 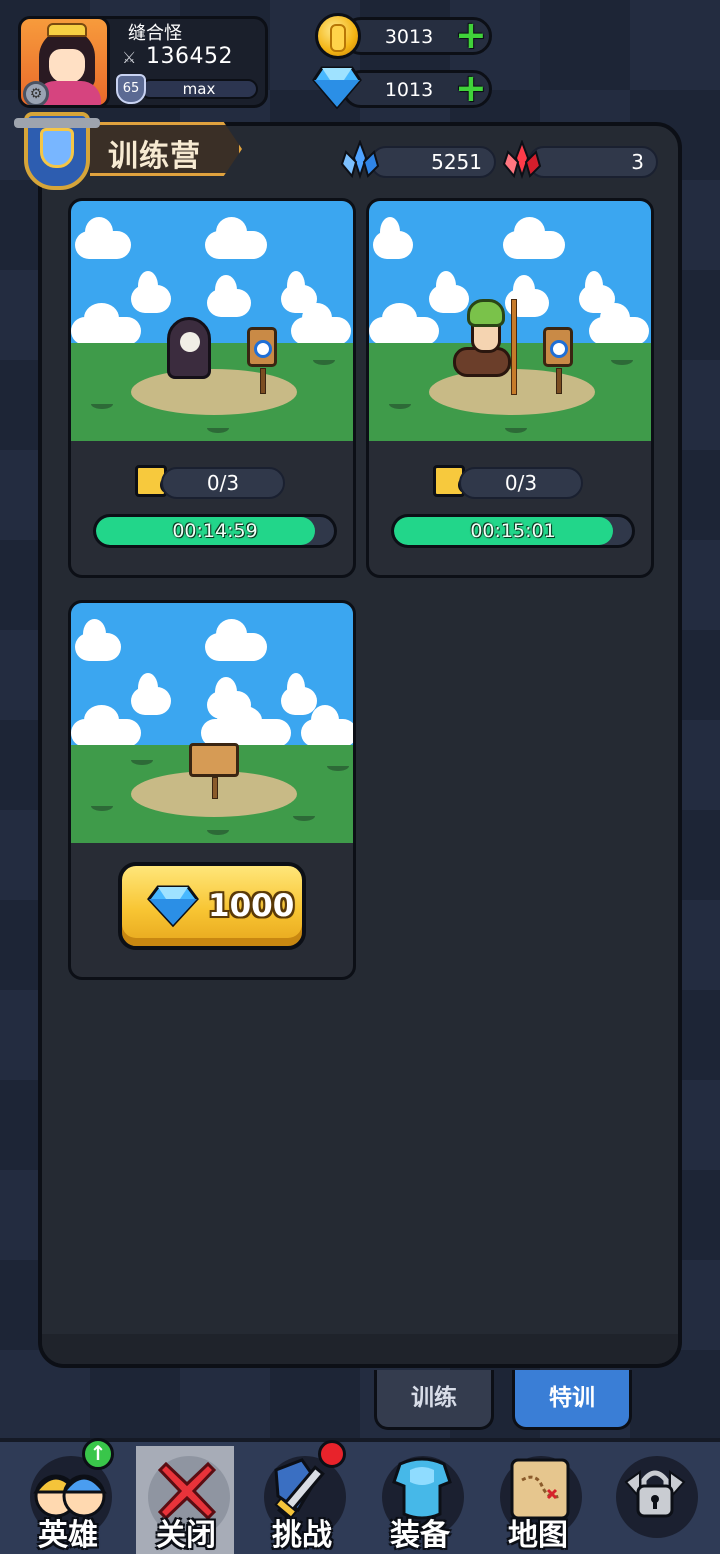 I want to click on player-name: 缝合怪, so click(x=155, y=33).